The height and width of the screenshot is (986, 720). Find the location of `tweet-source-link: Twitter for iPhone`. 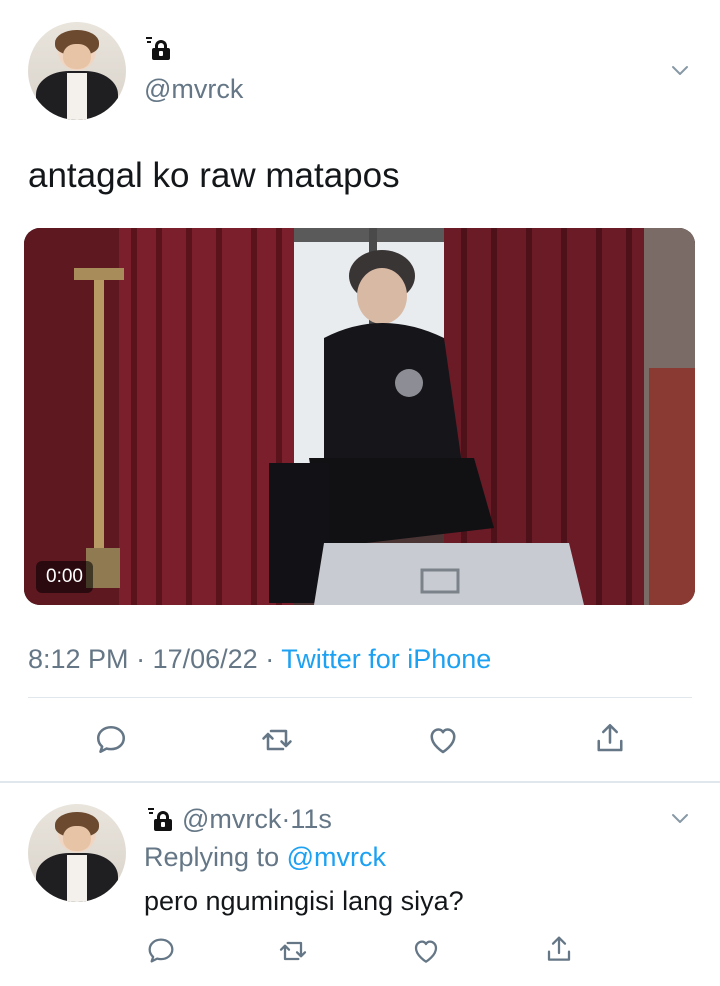

tweet-source-link: Twitter for iPhone is located at coordinates (386, 659).